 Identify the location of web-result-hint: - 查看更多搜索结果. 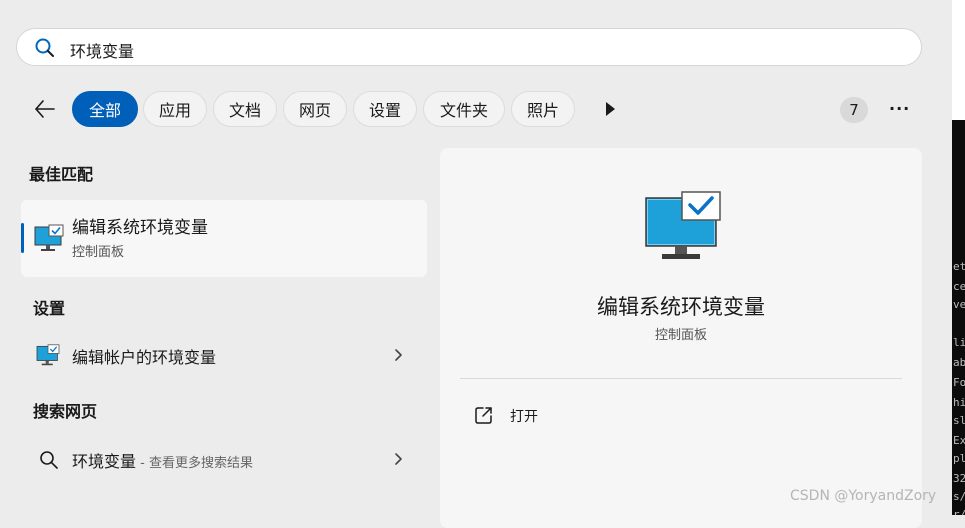
(194, 463).